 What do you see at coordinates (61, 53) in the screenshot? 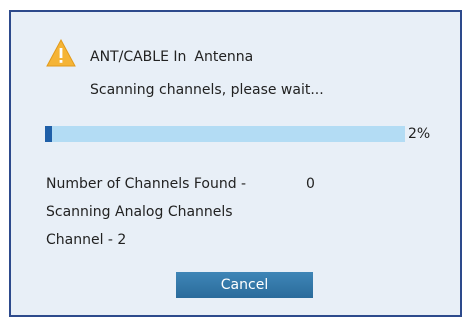
I see `warning-triangle-icon` at bounding box center [61, 53].